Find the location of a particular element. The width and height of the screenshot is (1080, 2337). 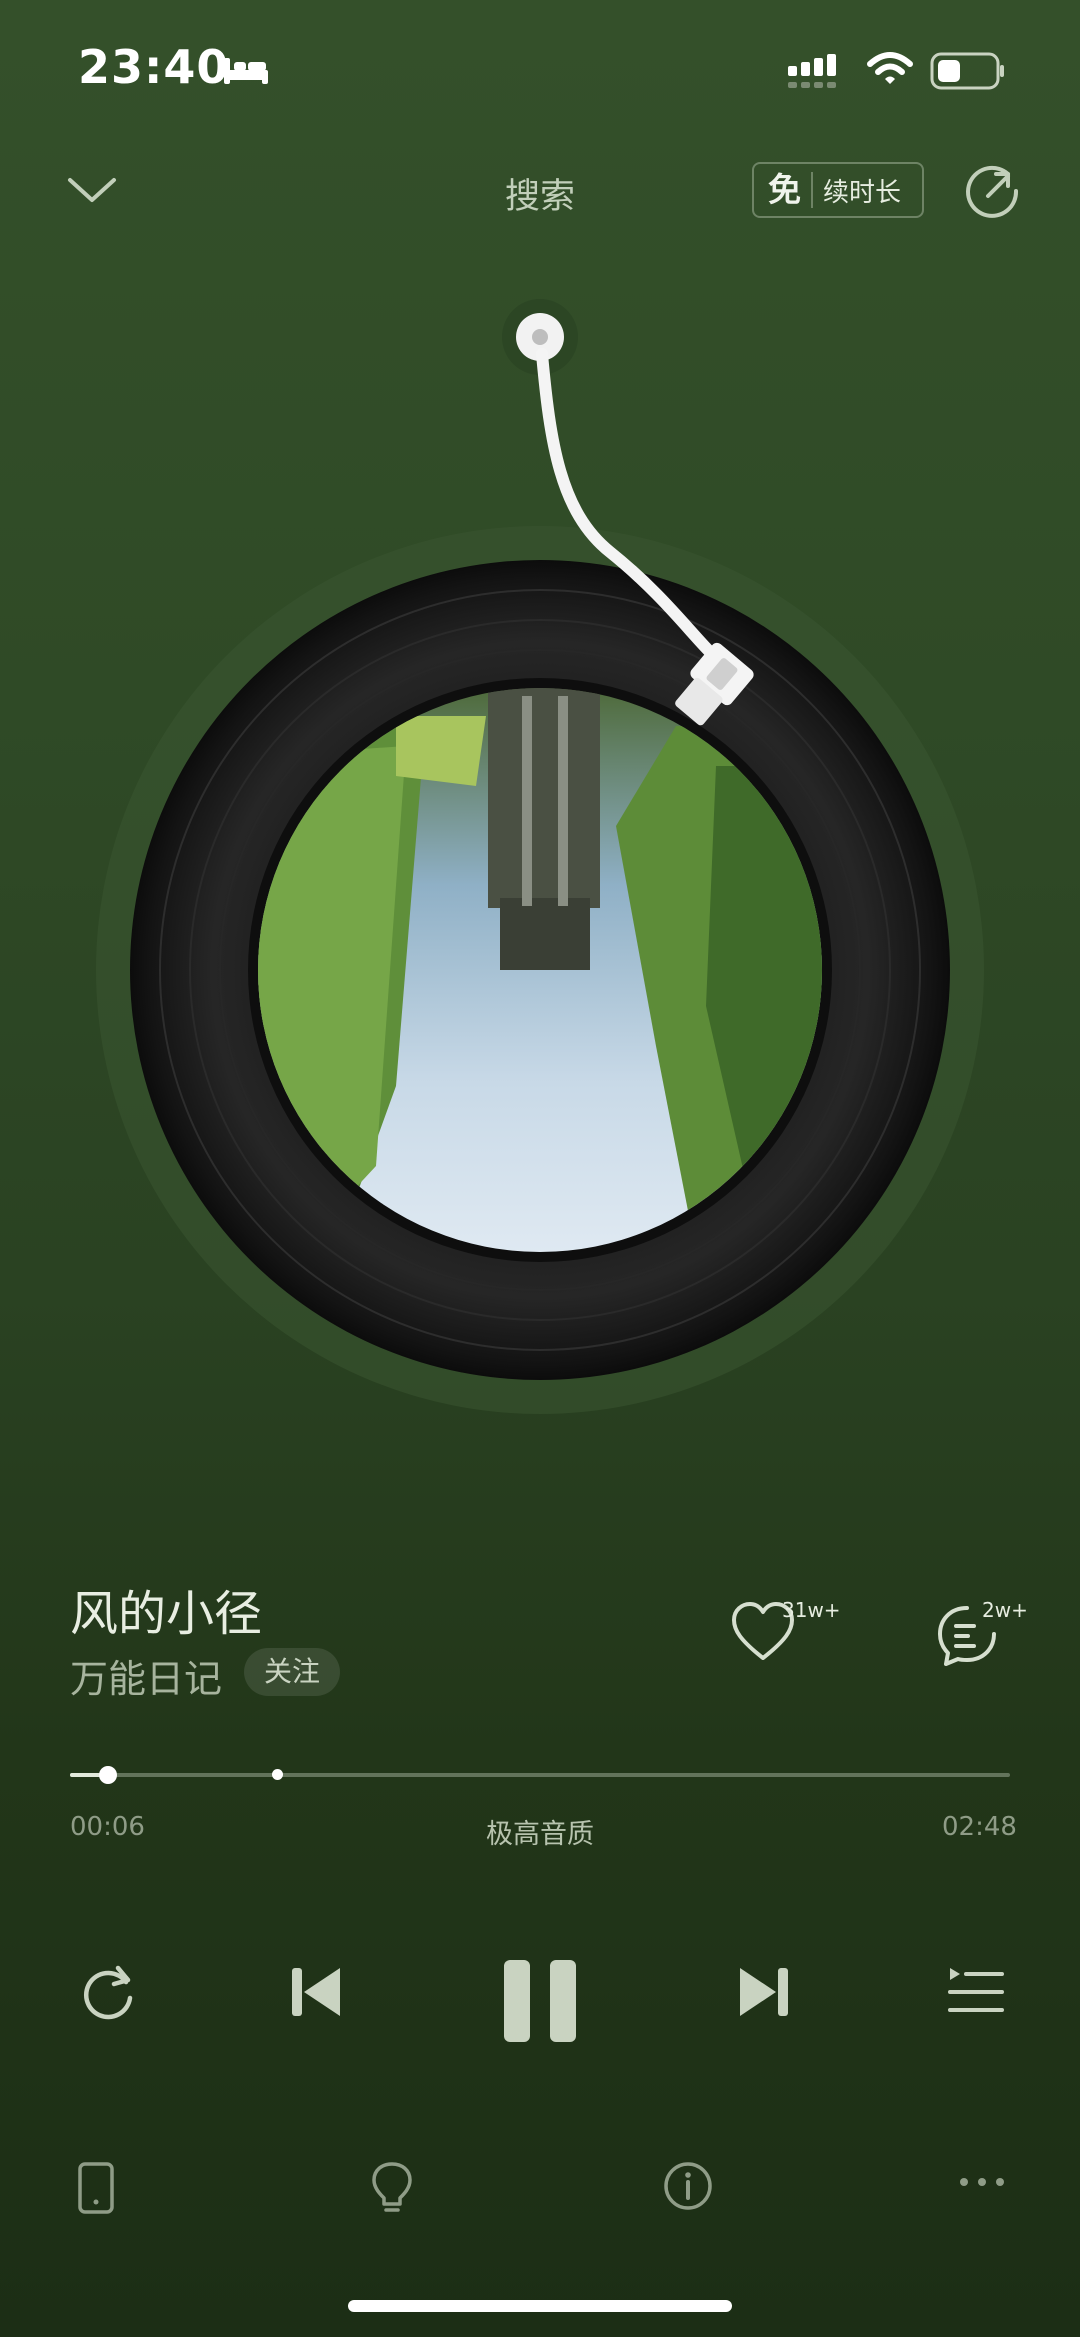

pause-icon is located at coordinates (540, 2001).